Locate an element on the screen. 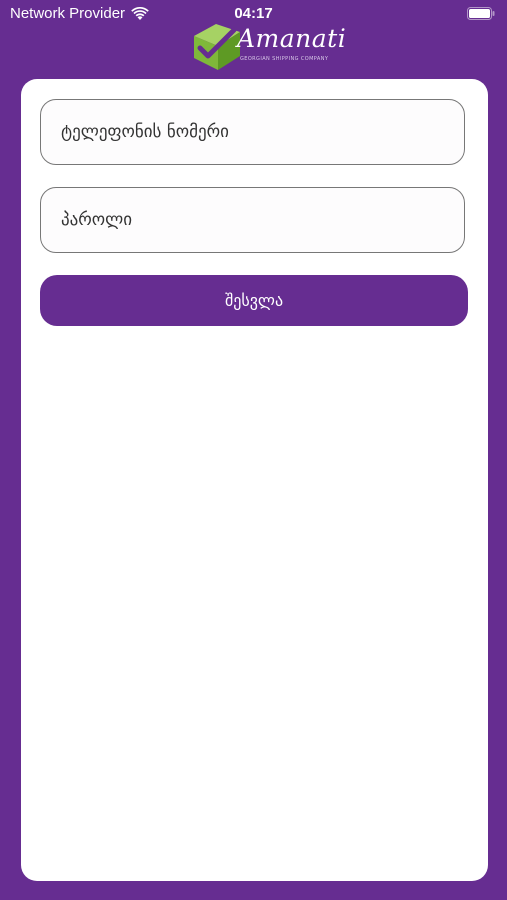  login-button: შესვლა is located at coordinates (254, 300).